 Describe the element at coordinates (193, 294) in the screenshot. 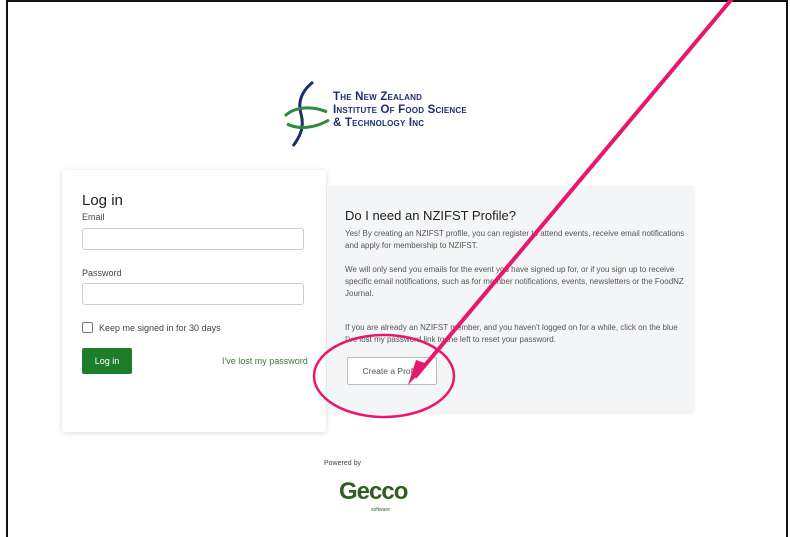

I see `password-input` at that location.